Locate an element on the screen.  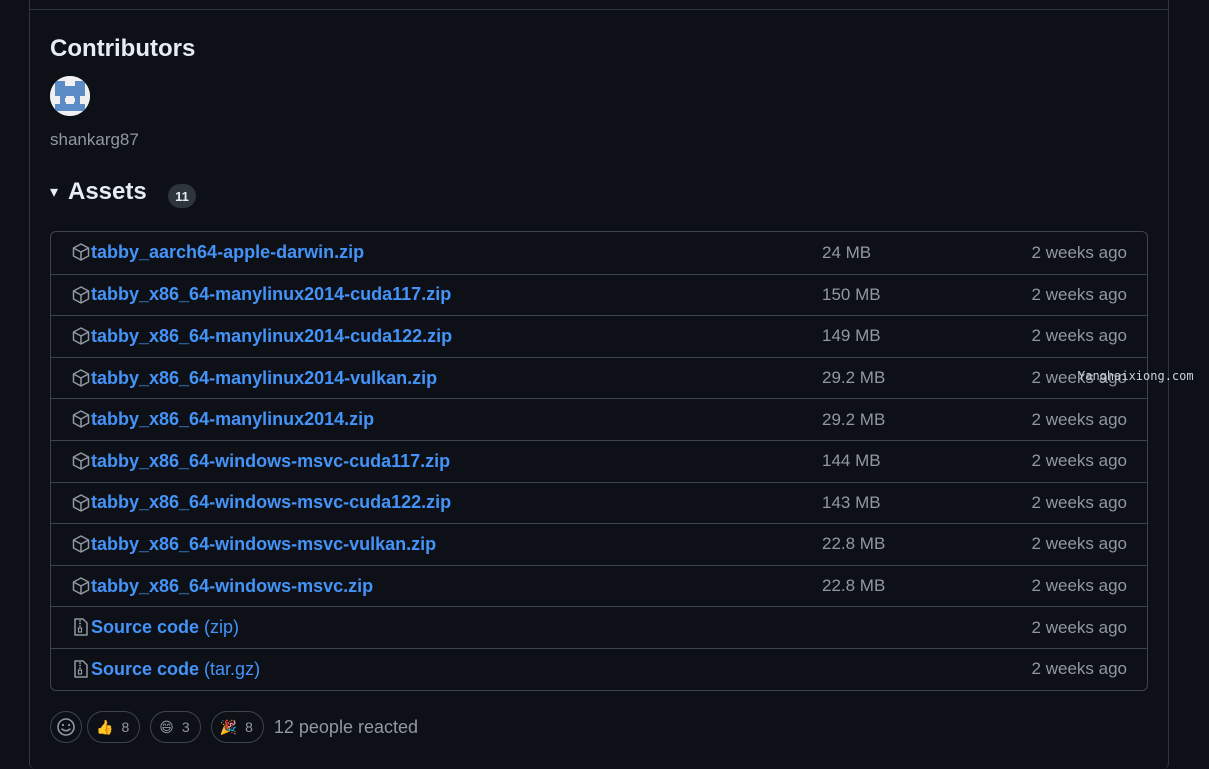
assets-toggle: ▾ Assets is located at coordinates (98, 192).